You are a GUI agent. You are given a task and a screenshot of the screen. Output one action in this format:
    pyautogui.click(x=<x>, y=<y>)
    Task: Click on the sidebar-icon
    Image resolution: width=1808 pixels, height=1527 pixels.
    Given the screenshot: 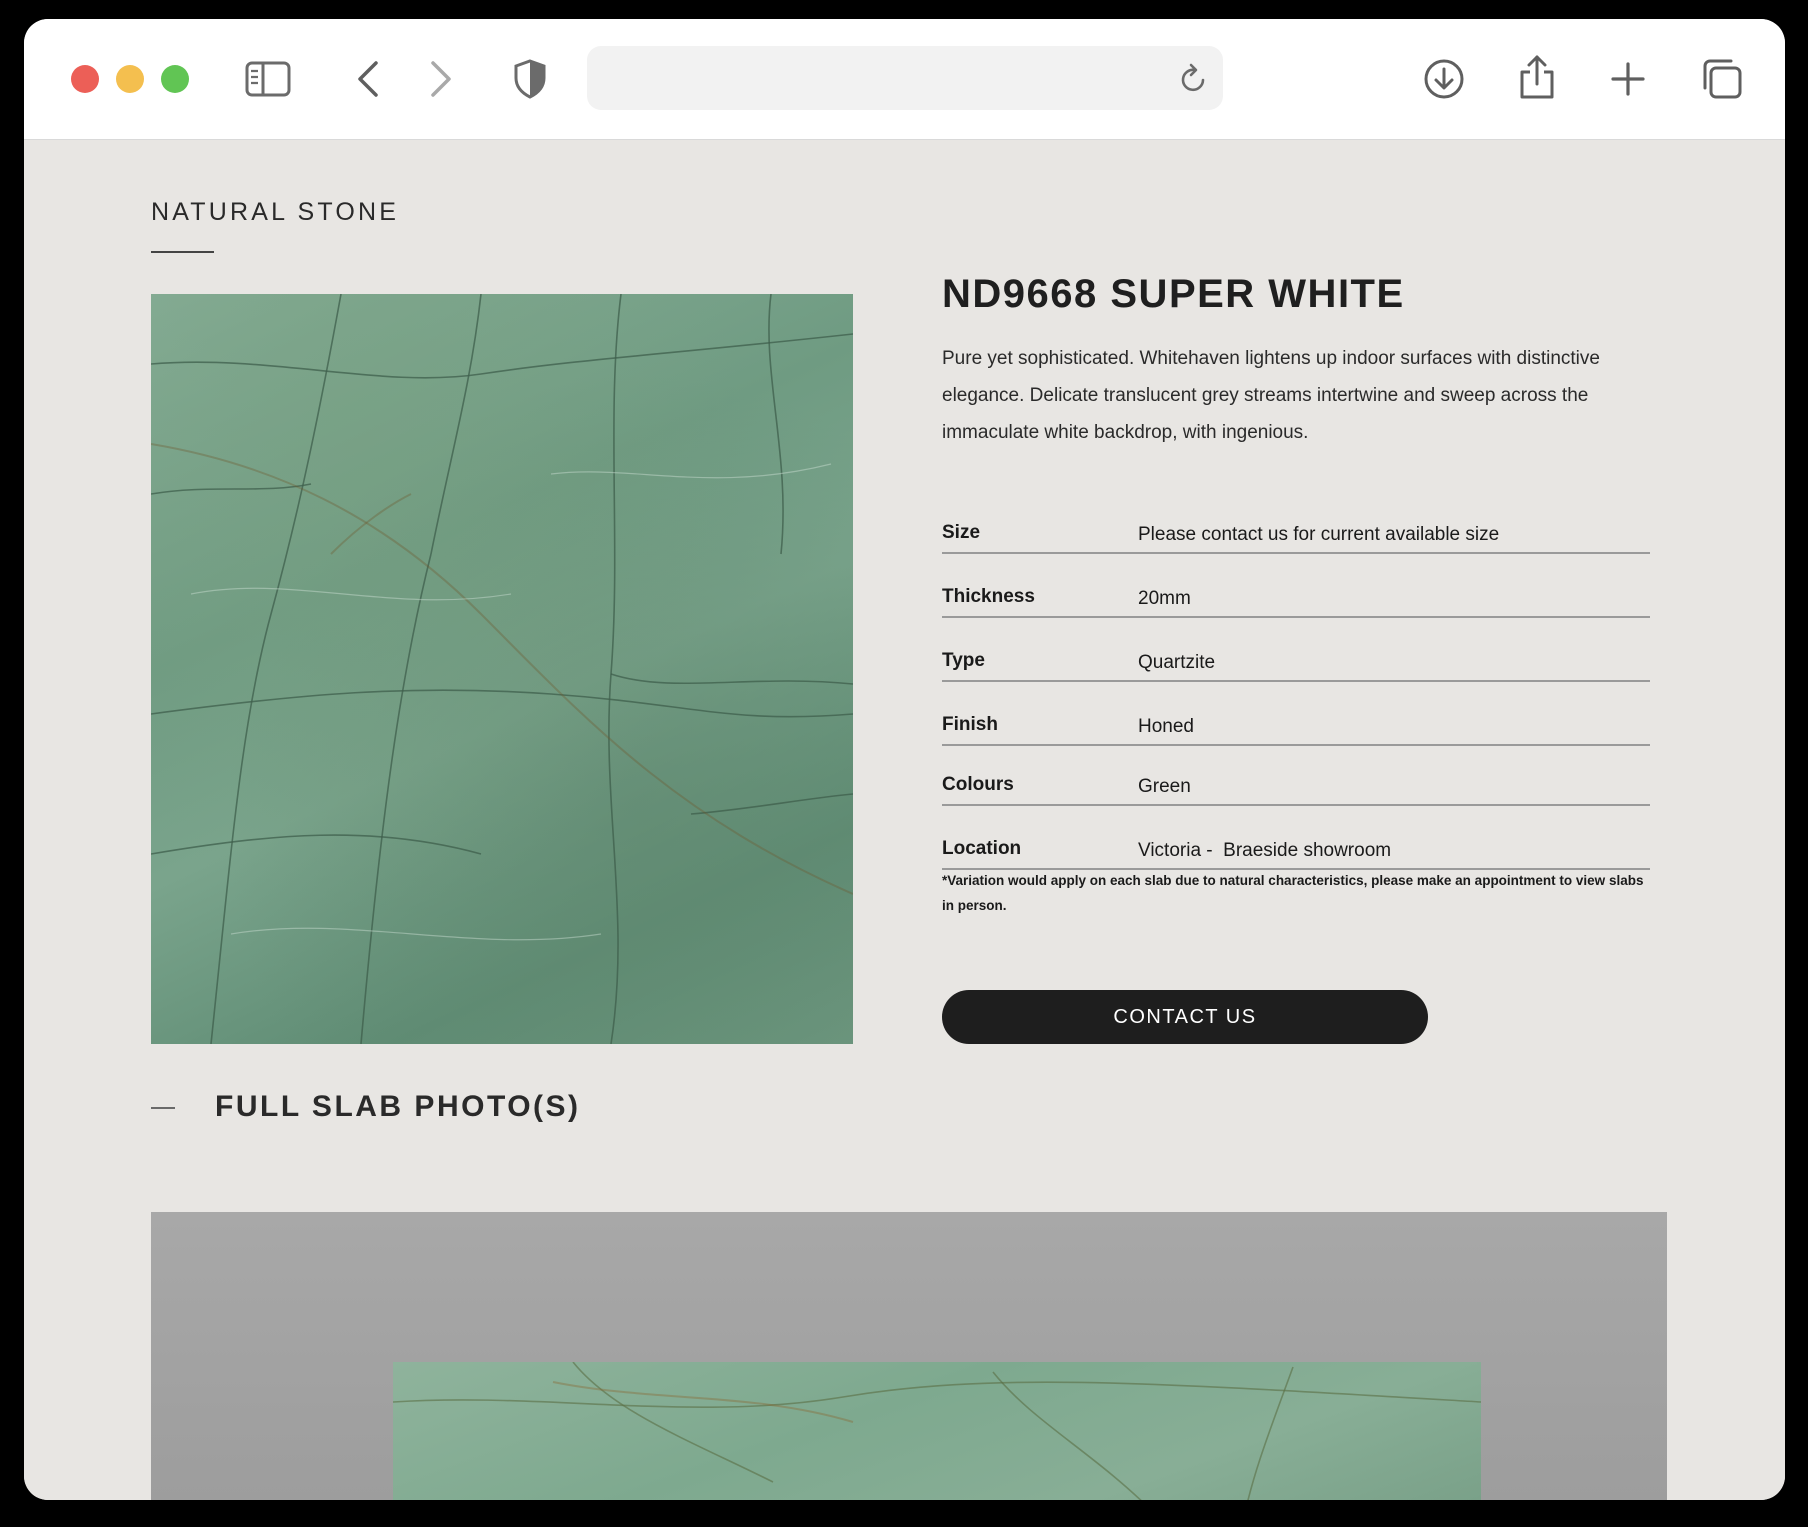 What is the action you would take?
    pyautogui.click(x=268, y=79)
    